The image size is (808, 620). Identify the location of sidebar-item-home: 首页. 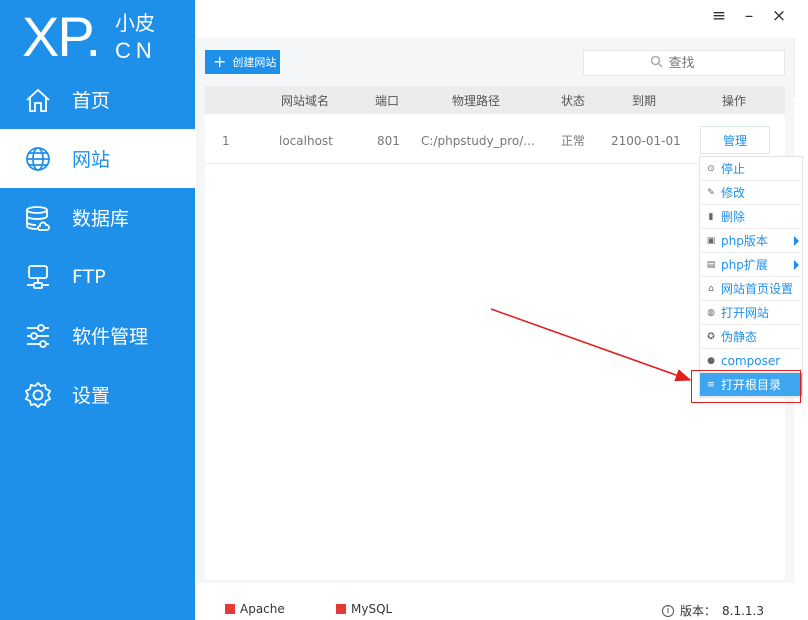
(97, 99).